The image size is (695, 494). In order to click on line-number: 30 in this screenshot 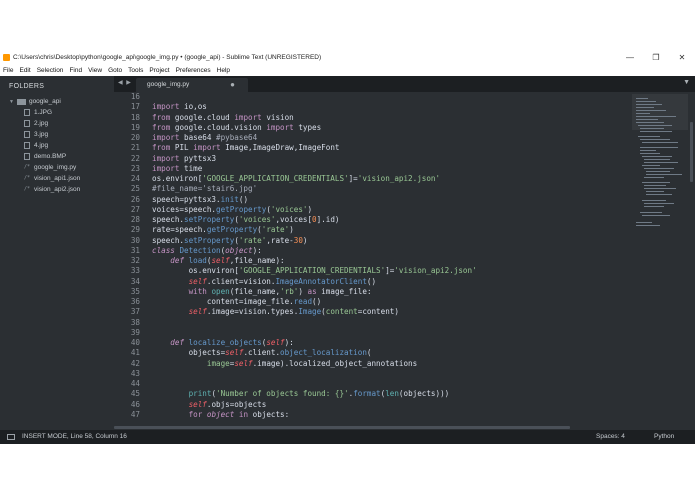, I will do `click(135, 240)`.